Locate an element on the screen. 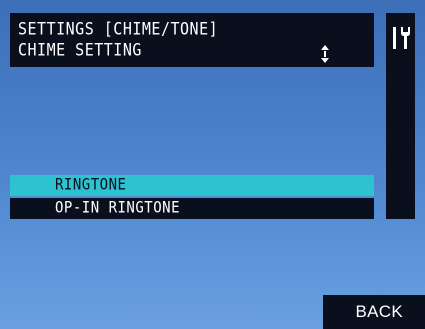  title-bar: SETTINGS [CHIME/TONE] CHIME SETTING is located at coordinates (192, 40).